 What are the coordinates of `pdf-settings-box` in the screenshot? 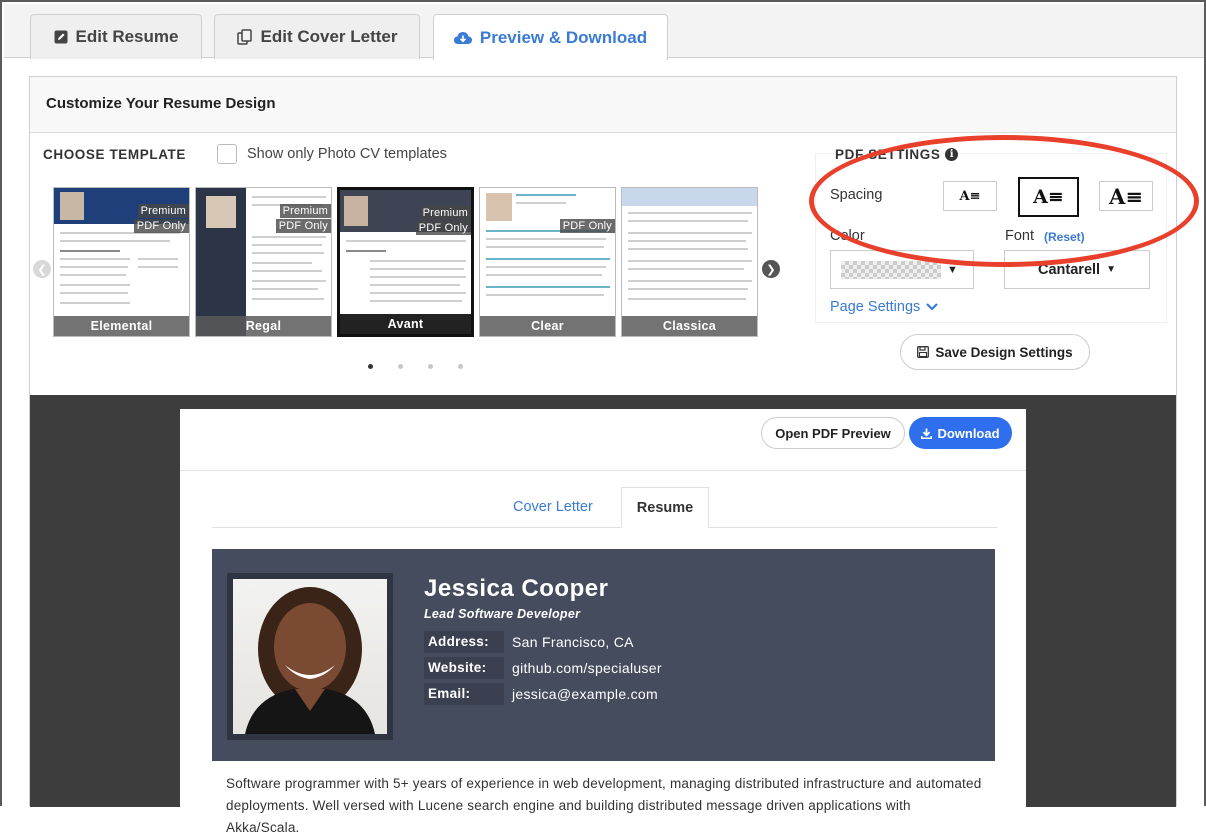 It's located at (991, 238).